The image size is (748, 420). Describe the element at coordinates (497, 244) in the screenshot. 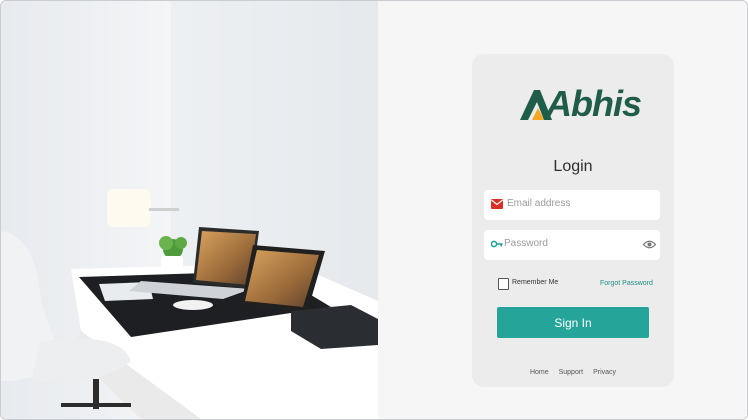

I see `key-icon` at that location.